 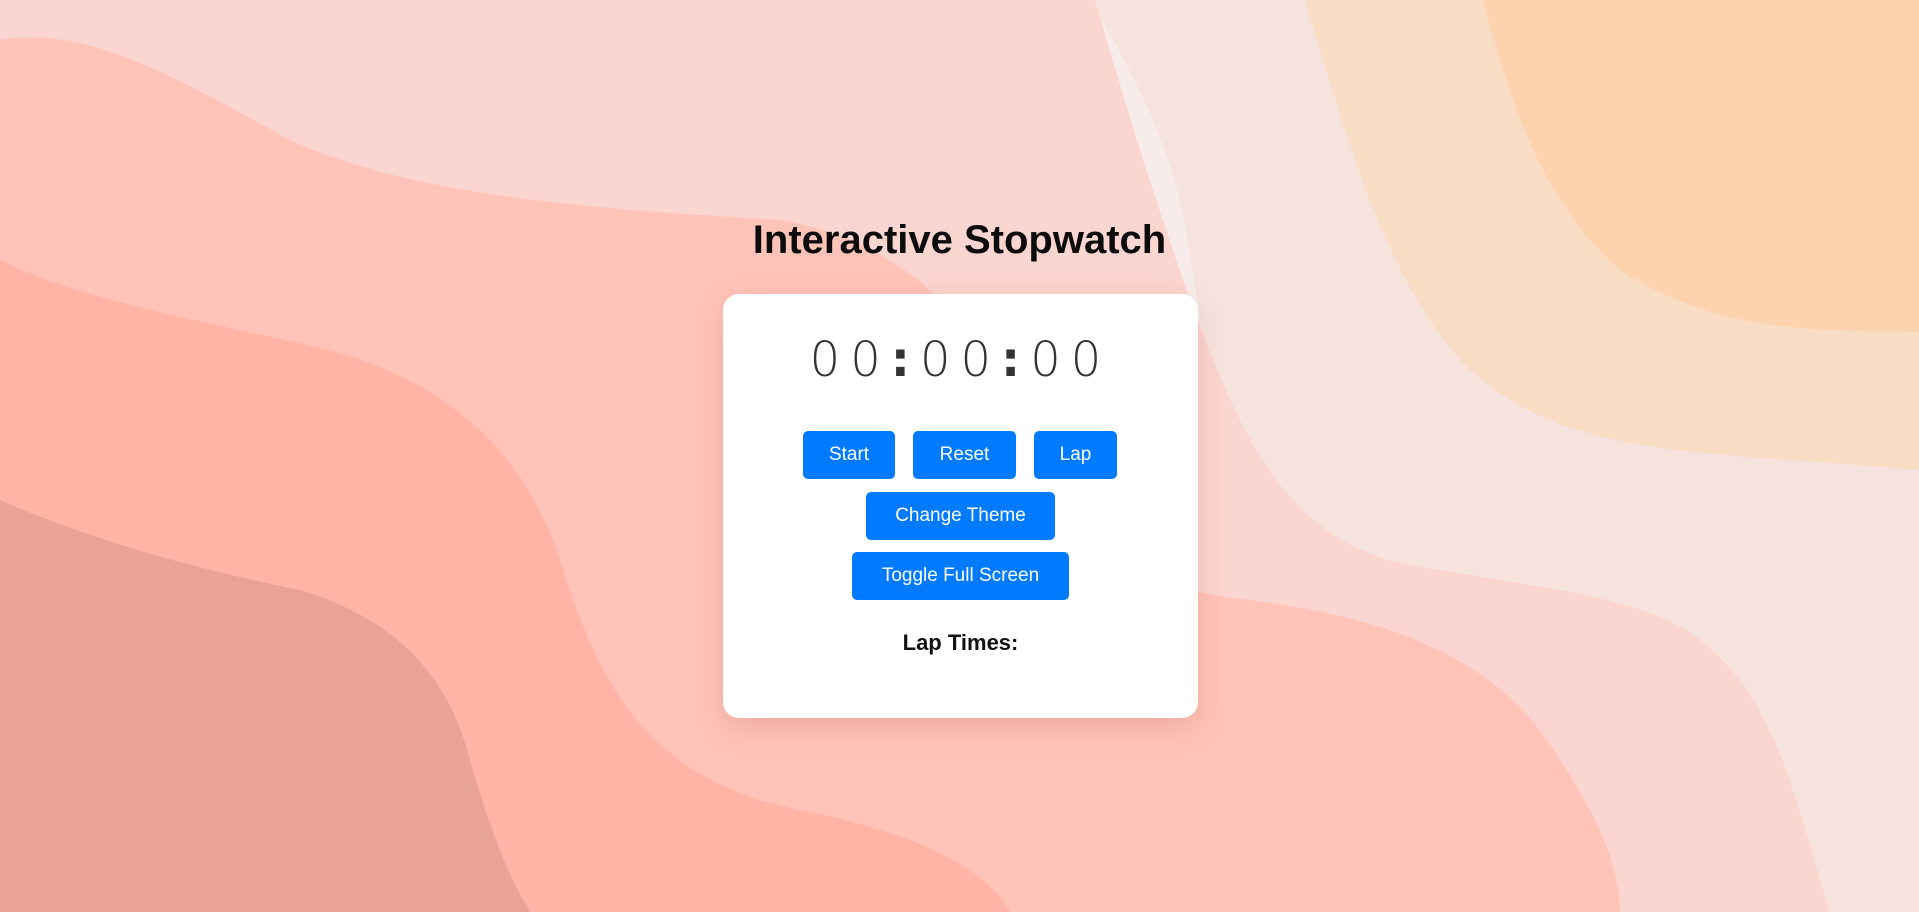 I want to click on timer-display: 00:00:00, so click(x=960, y=360).